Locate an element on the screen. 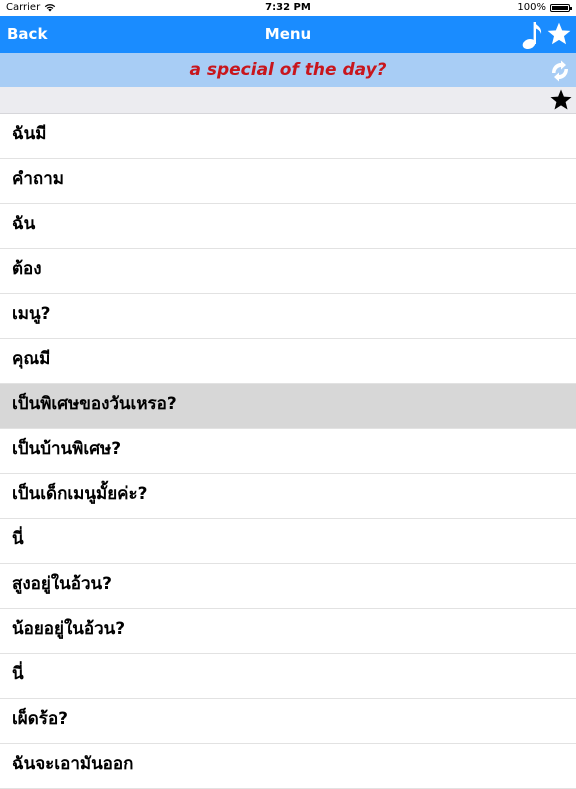 This screenshot has height=789, width=576. list-item: ฉันจะเอามันออก is located at coordinates (288, 766).